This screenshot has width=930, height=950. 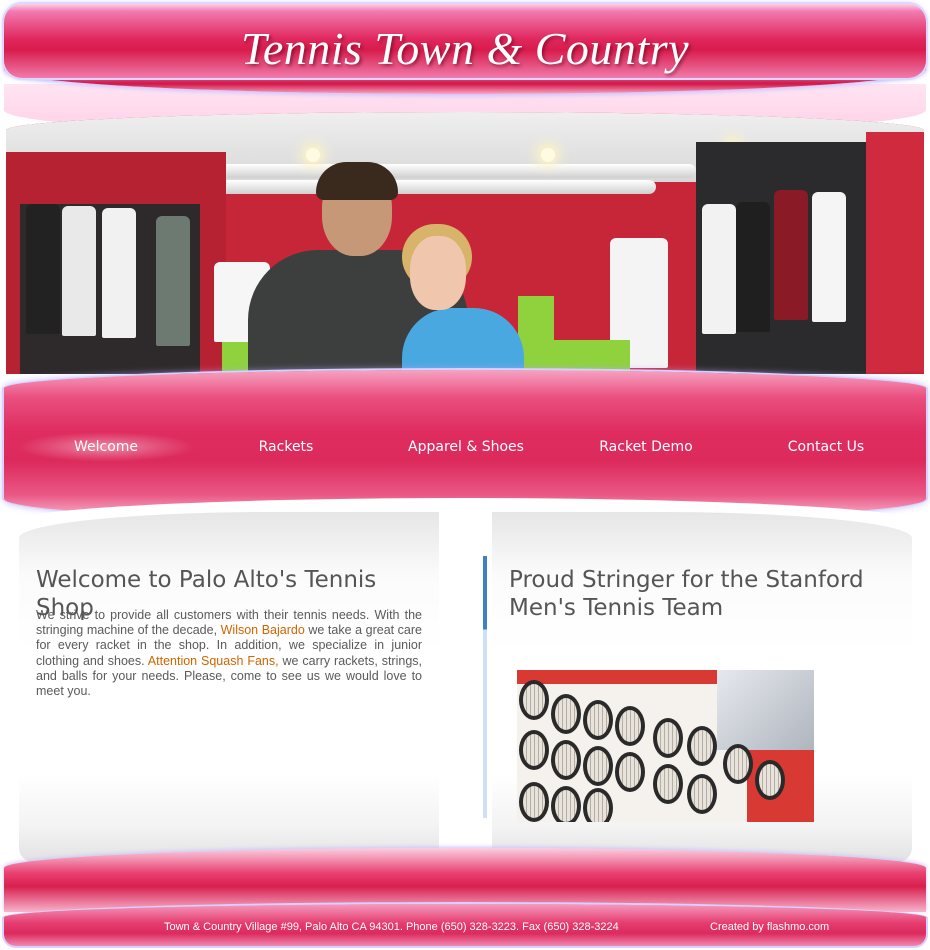 I want to click on nav-item-contact-us: Contact Us, so click(x=826, y=447).